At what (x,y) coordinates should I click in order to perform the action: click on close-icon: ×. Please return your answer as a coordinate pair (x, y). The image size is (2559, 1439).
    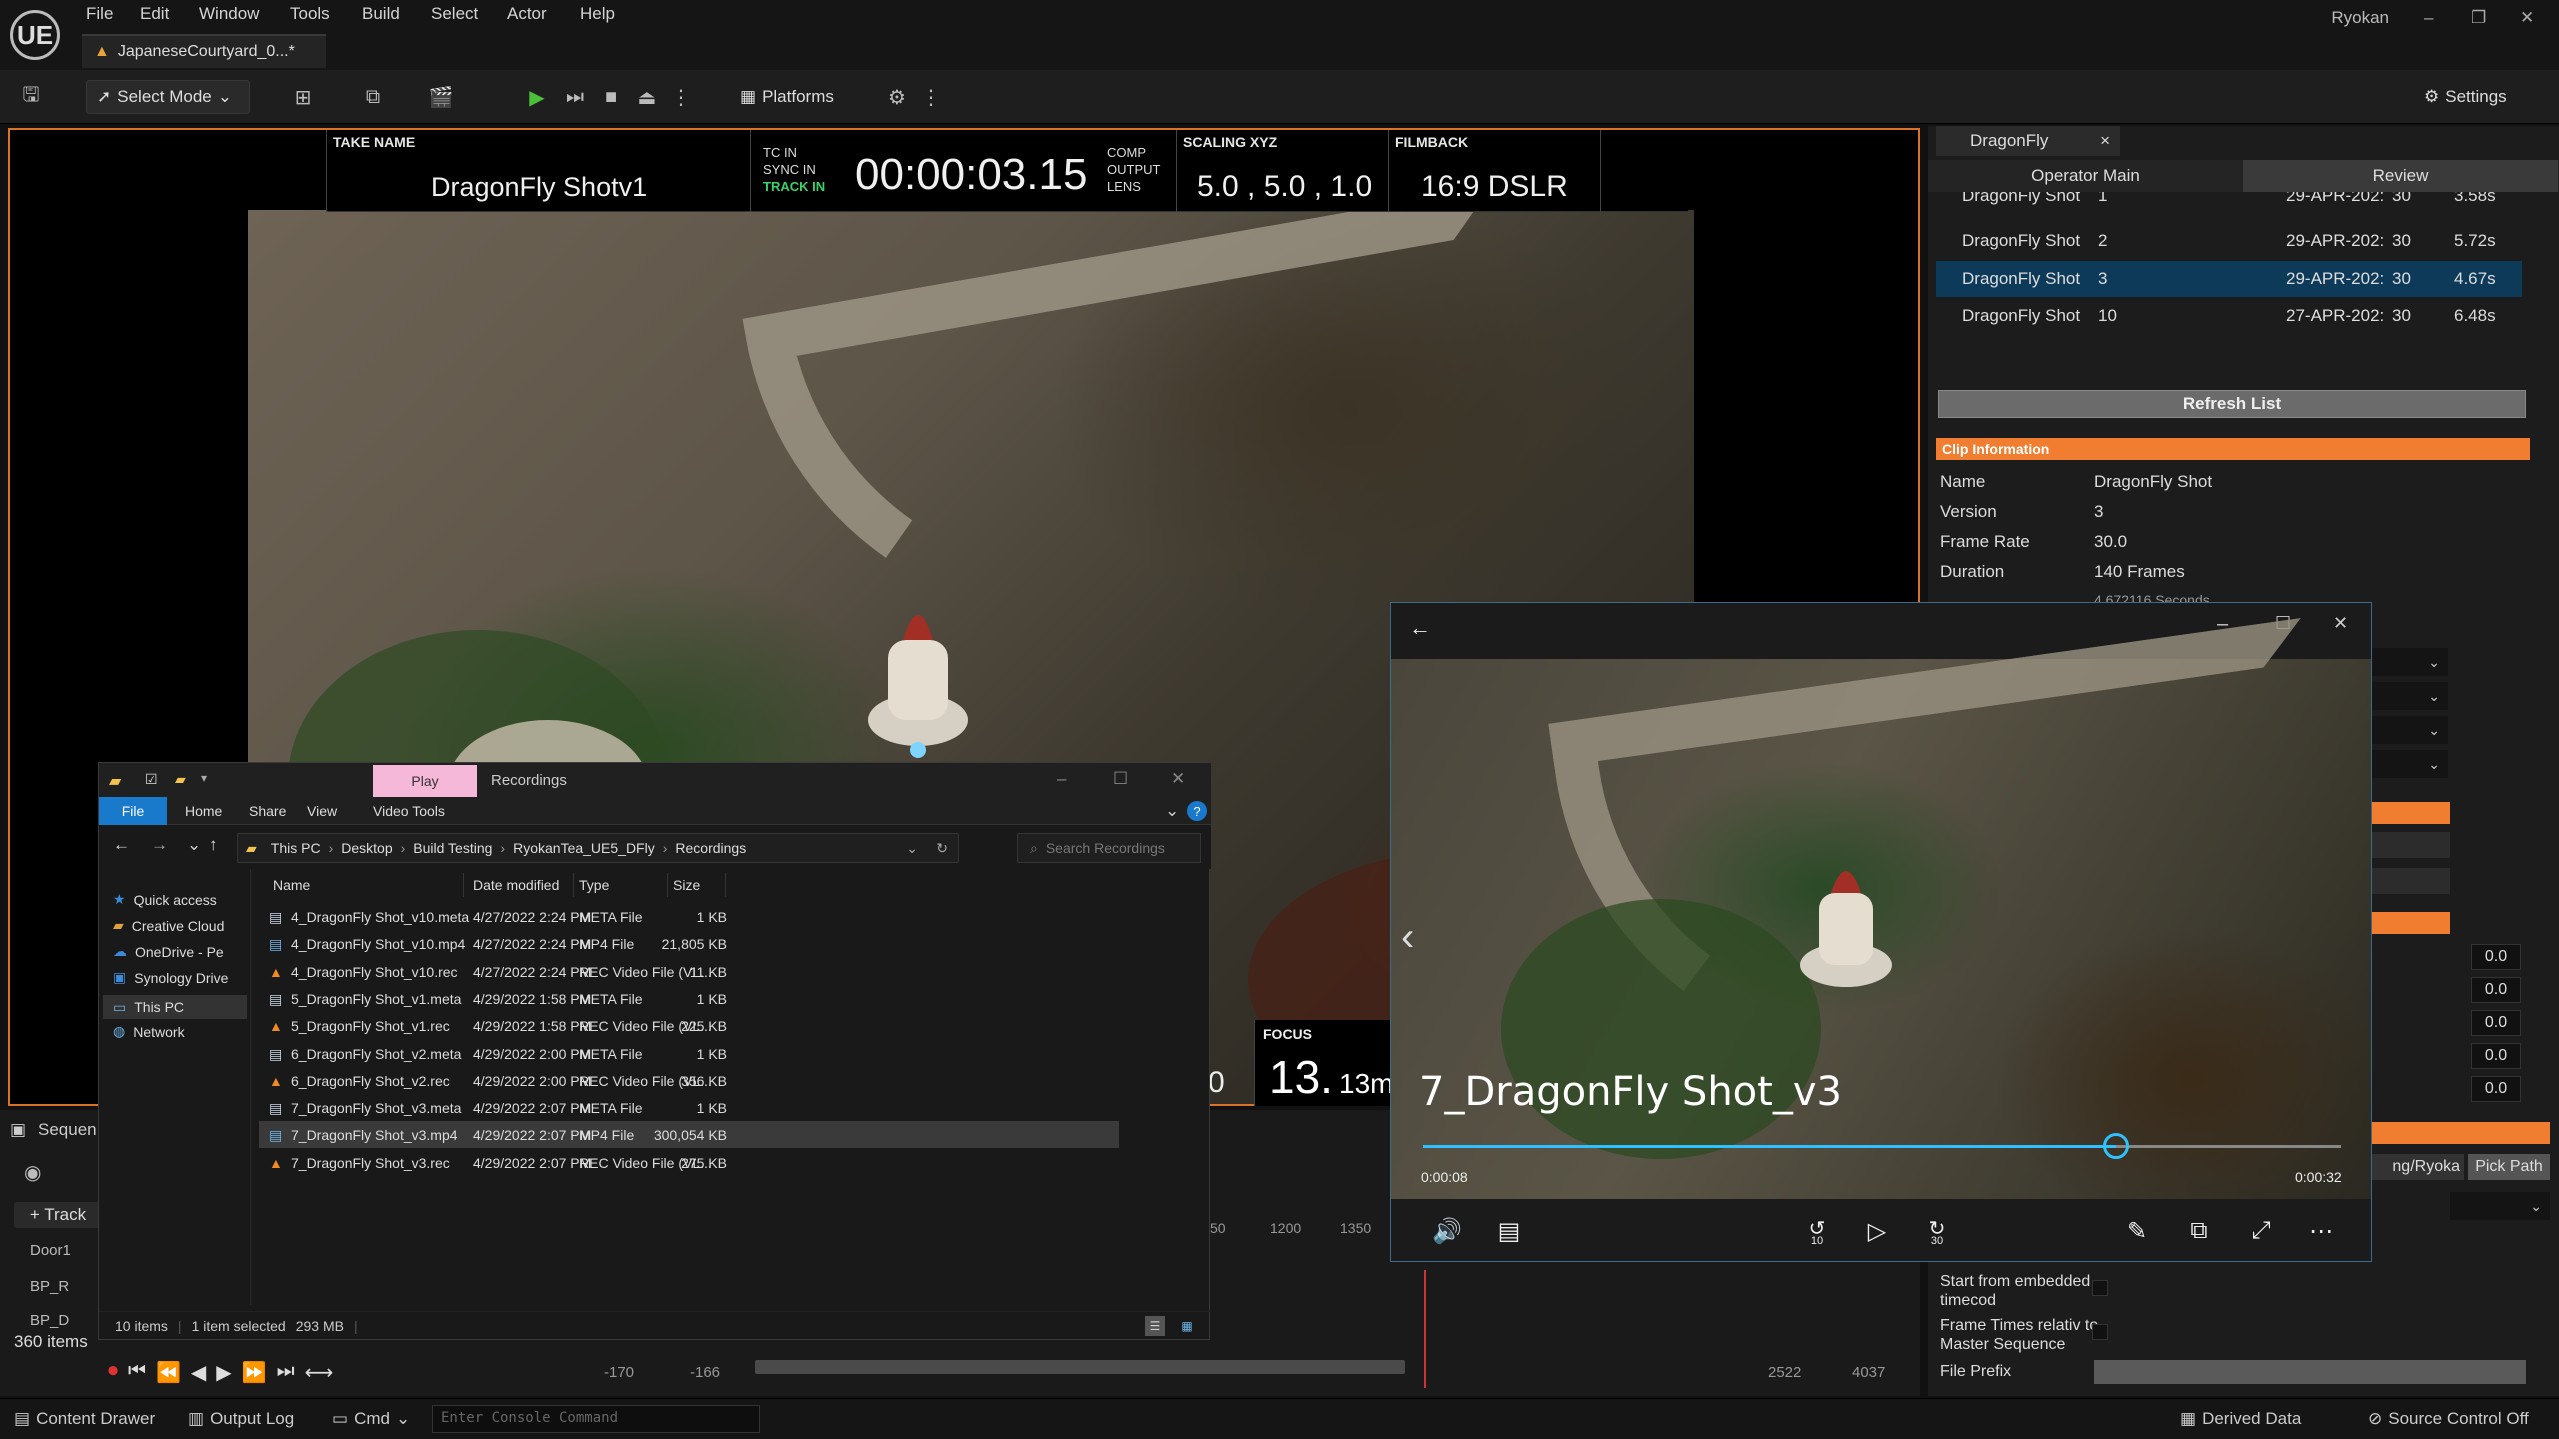
    Looking at the image, I should click on (2105, 141).